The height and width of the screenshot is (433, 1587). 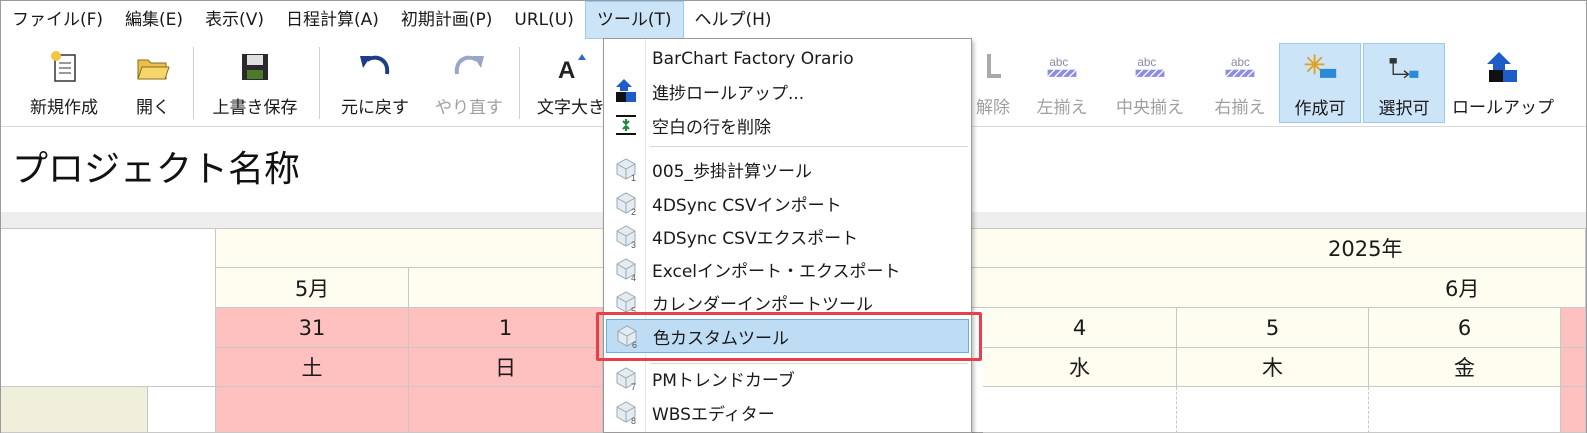 I want to click on menu-help: ヘルプ(H), so click(x=733, y=20).